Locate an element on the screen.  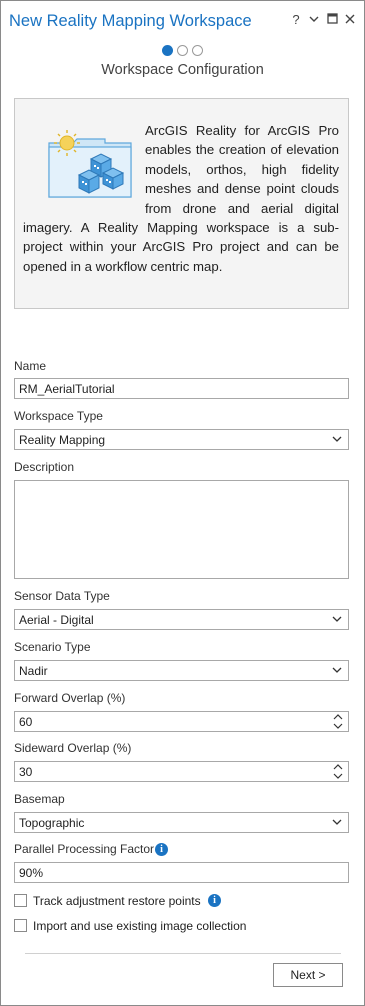
sideward-overlap-value: 30 is located at coordinates (26, 772).